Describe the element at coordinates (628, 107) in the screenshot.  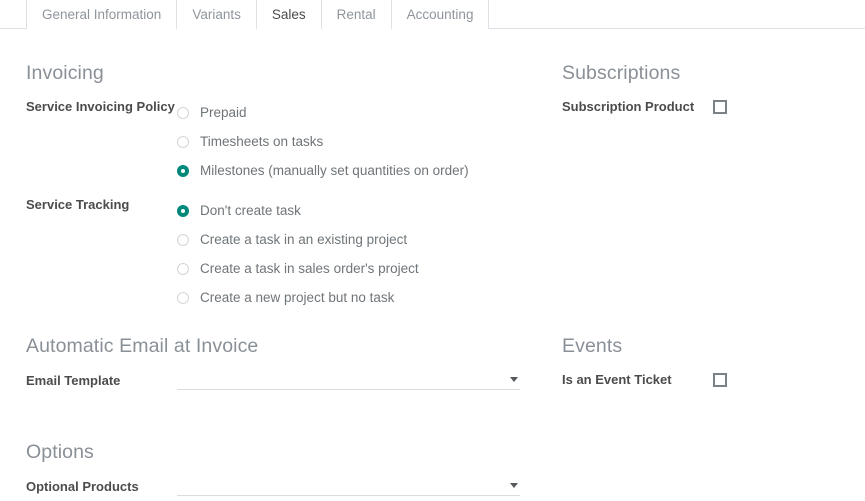
I see `field-label-subscription-product: Subscription Product` at that location.